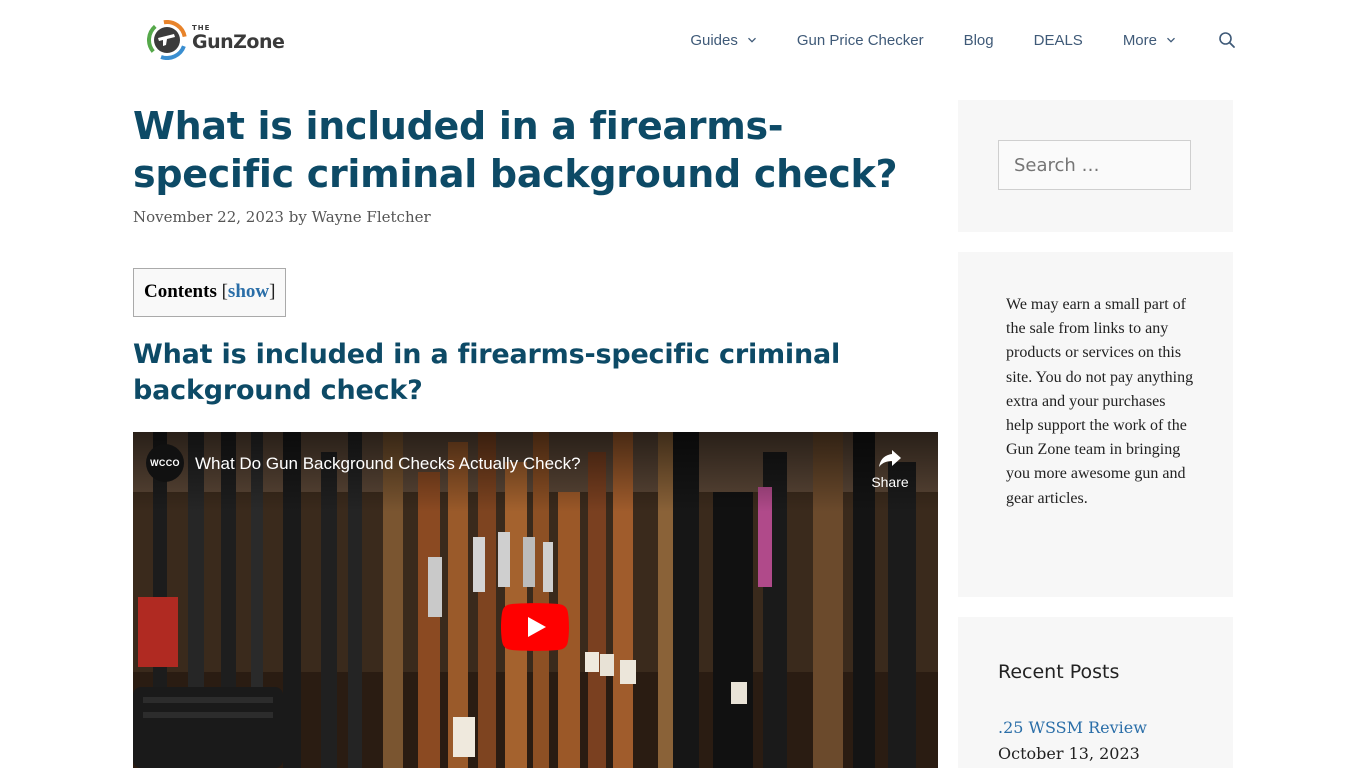  I want to click on nav-item-gun-price-checker: Gun Price Checker, so click(860, 40).